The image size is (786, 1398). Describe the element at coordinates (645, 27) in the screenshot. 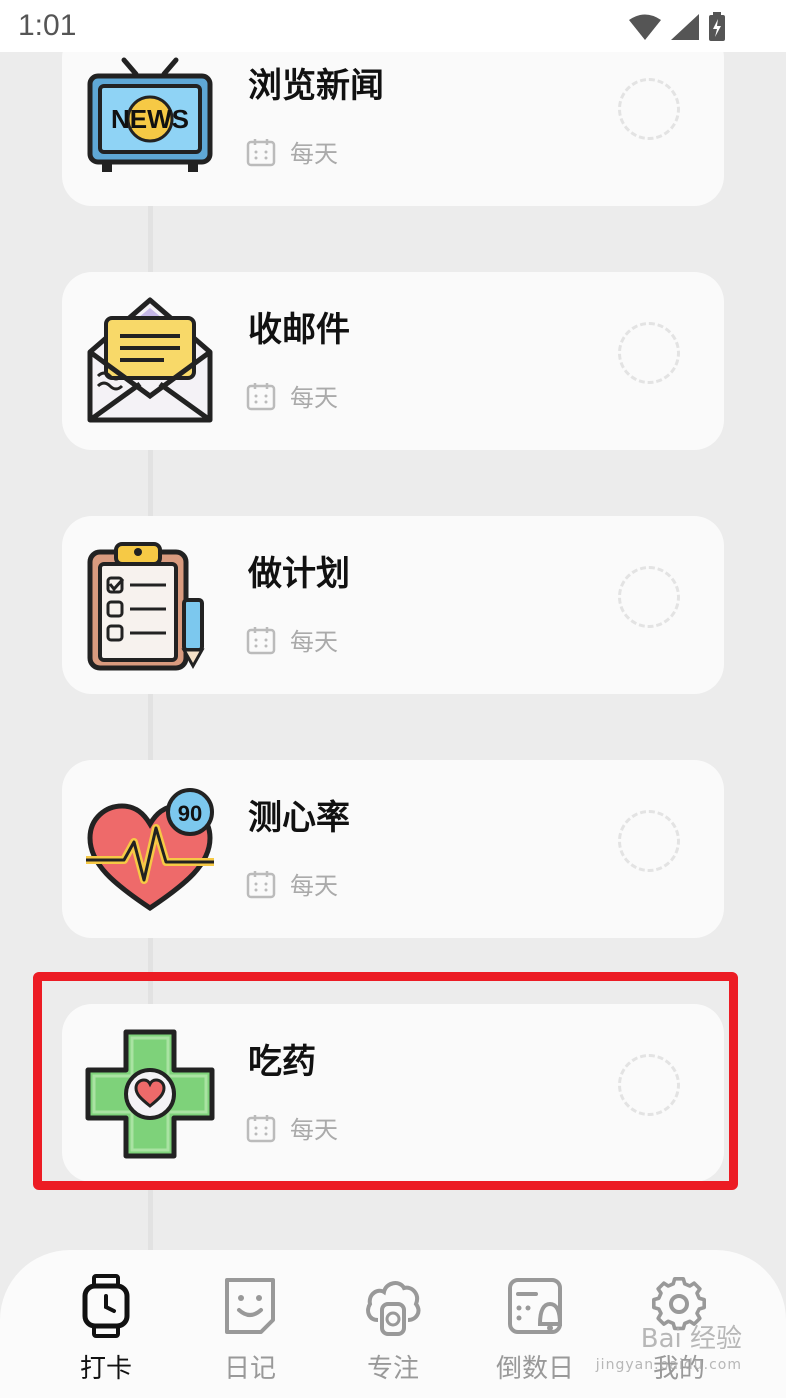

I see `wifi-icon` at that location.